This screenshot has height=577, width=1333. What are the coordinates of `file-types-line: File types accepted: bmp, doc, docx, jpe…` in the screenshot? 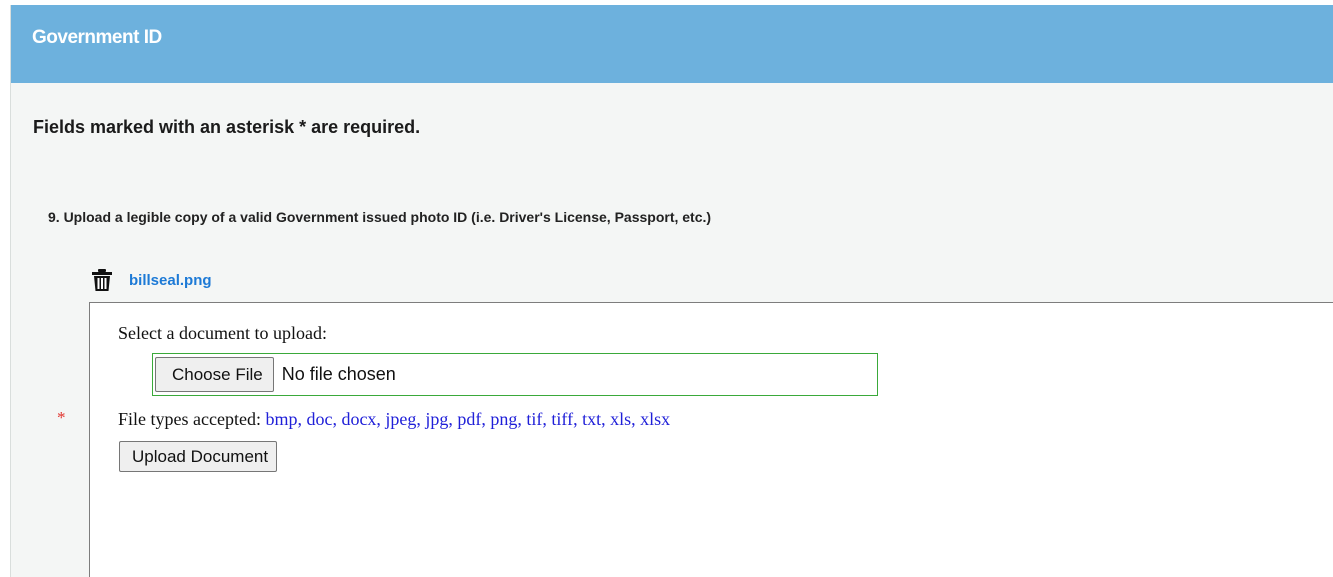 It's located at (394, 419).